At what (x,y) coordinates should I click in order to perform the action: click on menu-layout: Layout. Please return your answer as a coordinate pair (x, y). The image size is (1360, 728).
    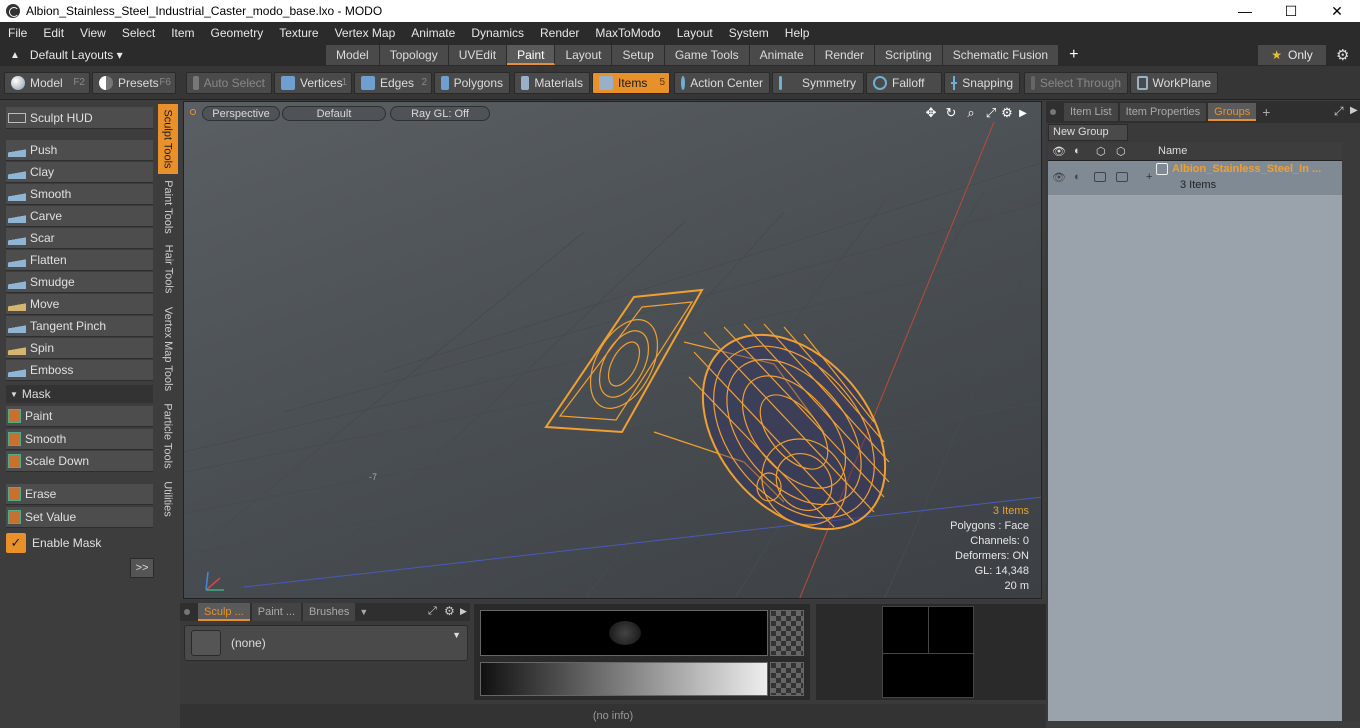
    Looking at the image, I should click on (695, 33).